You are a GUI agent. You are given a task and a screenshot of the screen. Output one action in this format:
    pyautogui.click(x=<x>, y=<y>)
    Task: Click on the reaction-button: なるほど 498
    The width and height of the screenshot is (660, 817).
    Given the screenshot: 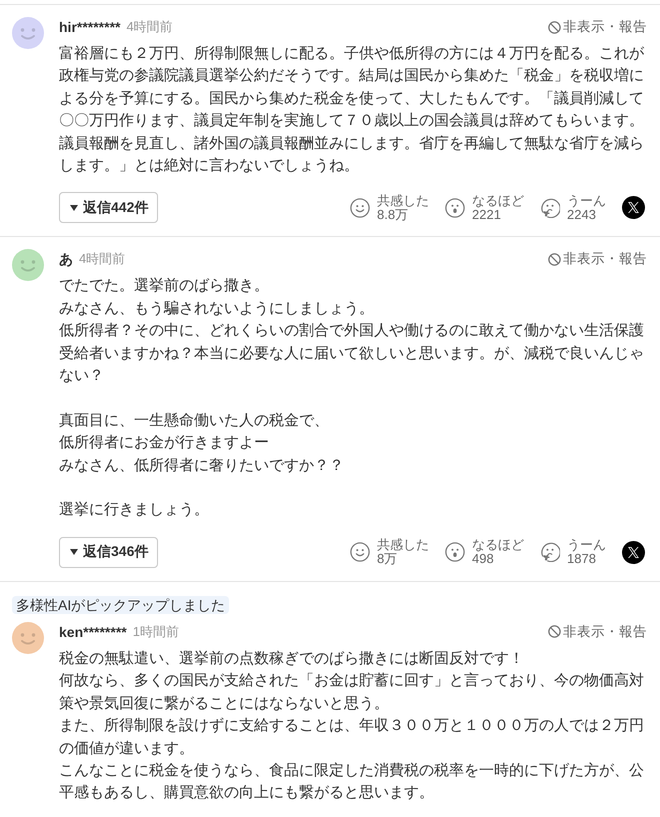 What is the action you would take?
    pyautogui.click(x=484, y=552)
    